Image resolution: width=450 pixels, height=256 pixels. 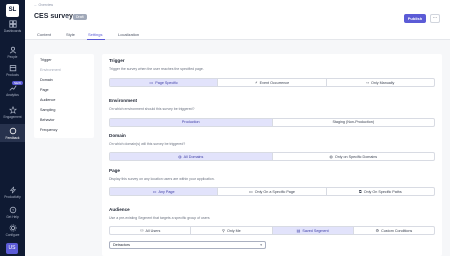 What do you see at coordinates (117, 135) in the screenshot?
I see `domain-heading: Domain` at bounding box center [117, 135].